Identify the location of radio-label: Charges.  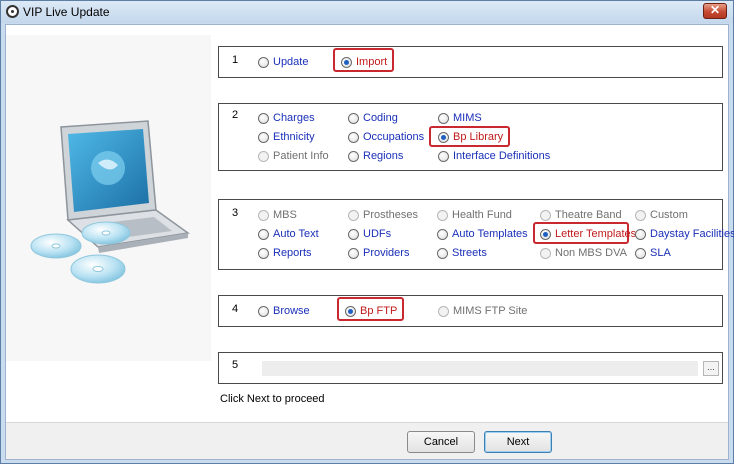
(294, 118).